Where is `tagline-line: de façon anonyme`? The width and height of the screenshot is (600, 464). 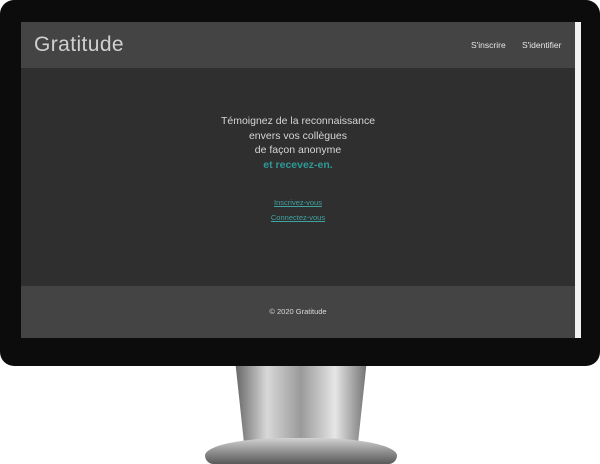 tagline-line: de façon anonyme is located at coordinates (298, 150).